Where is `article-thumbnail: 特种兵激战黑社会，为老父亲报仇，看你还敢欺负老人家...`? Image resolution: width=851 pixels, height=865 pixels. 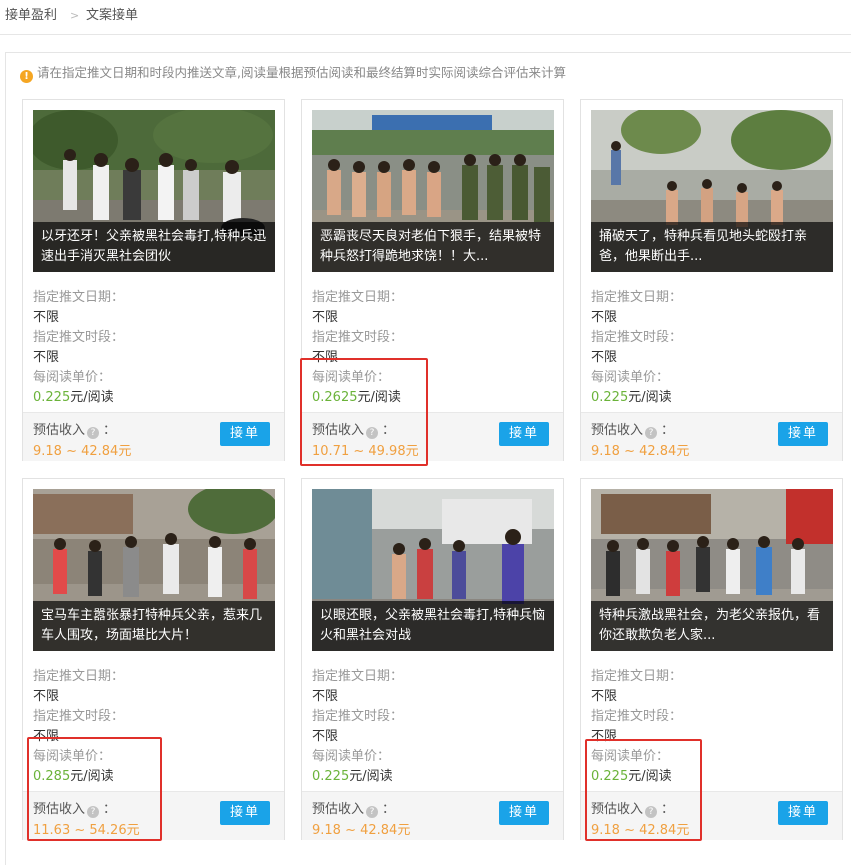 article-thumbnail: 特种兵激战黑社会，为老父亲报仇，看你还敢欺负老人家... is located at coordinates (712, 570).